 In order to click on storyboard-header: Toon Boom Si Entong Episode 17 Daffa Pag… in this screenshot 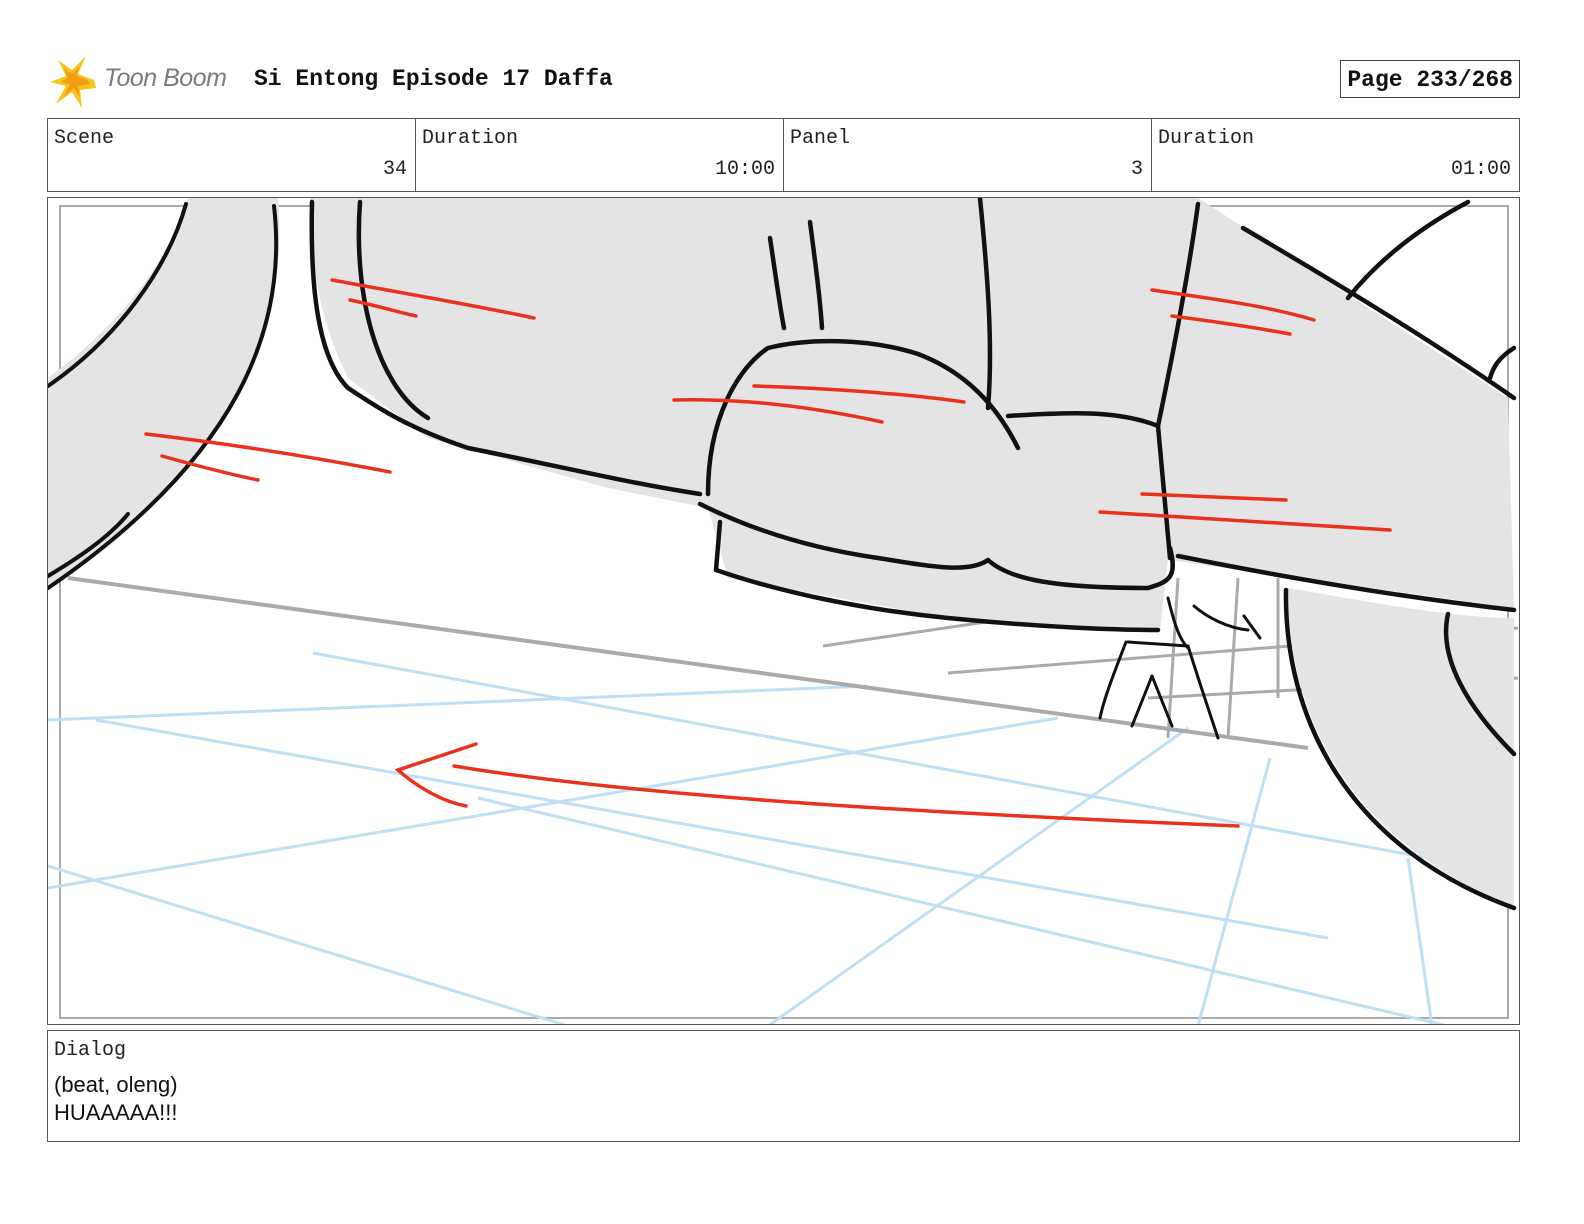, I will do `click(784, 82)`.